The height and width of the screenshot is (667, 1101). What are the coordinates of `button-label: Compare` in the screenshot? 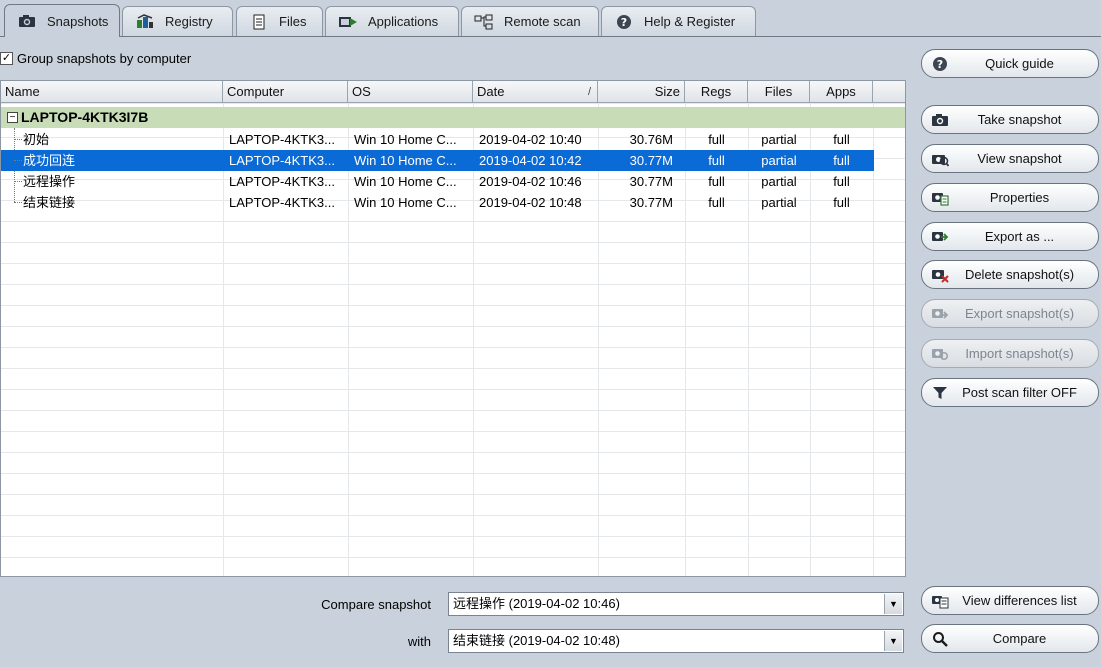 It's located at (1019, 638).